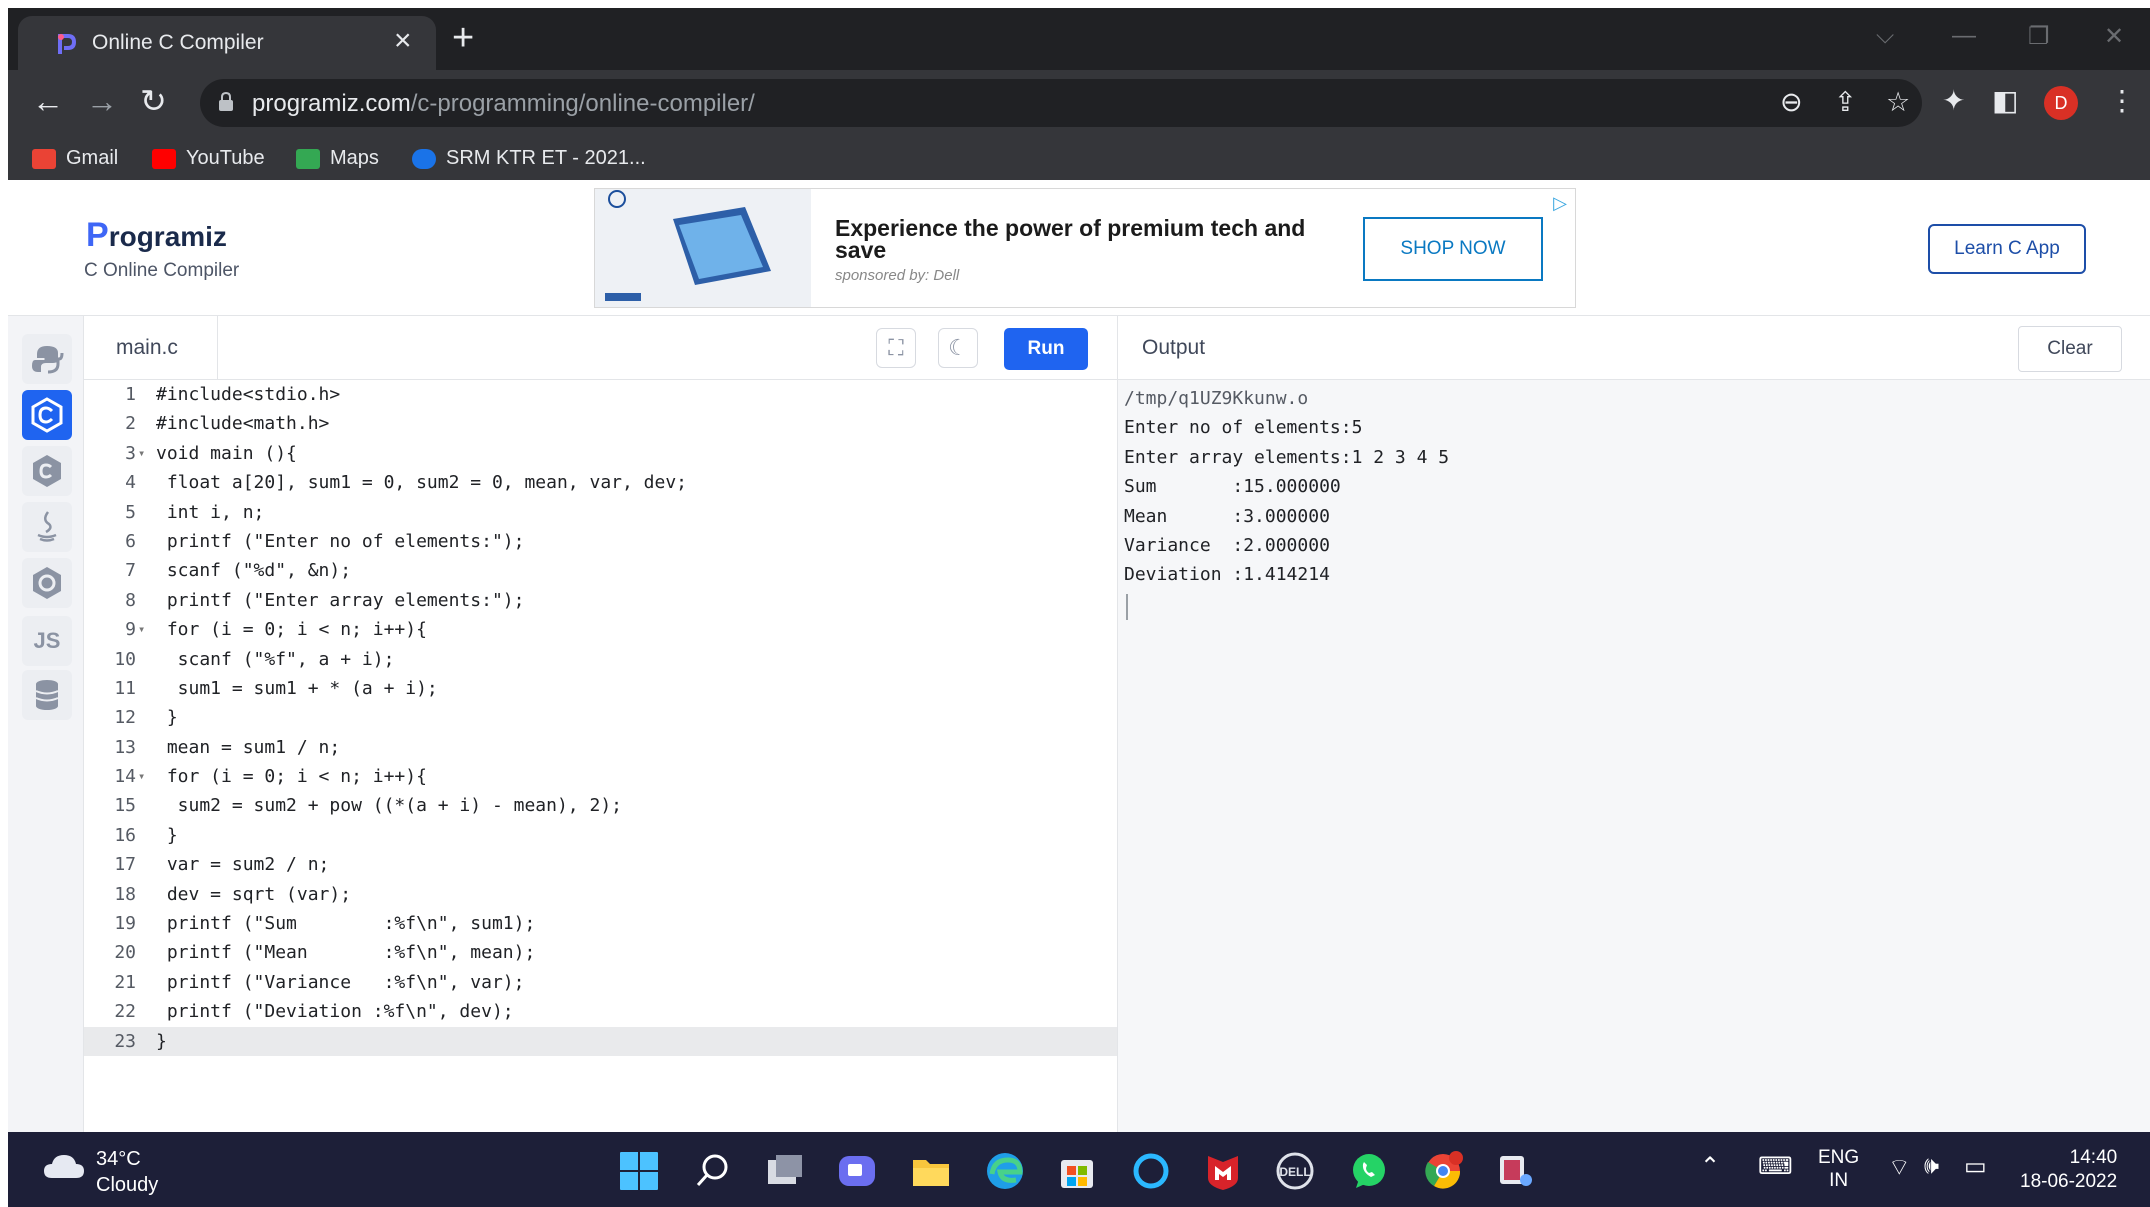 The height and width of the screenshot is (1207, 2150). Describe the element at coordinates (2007, 249) in the screenshot. I see `learn-c-app-button: Learn C App` at that location.